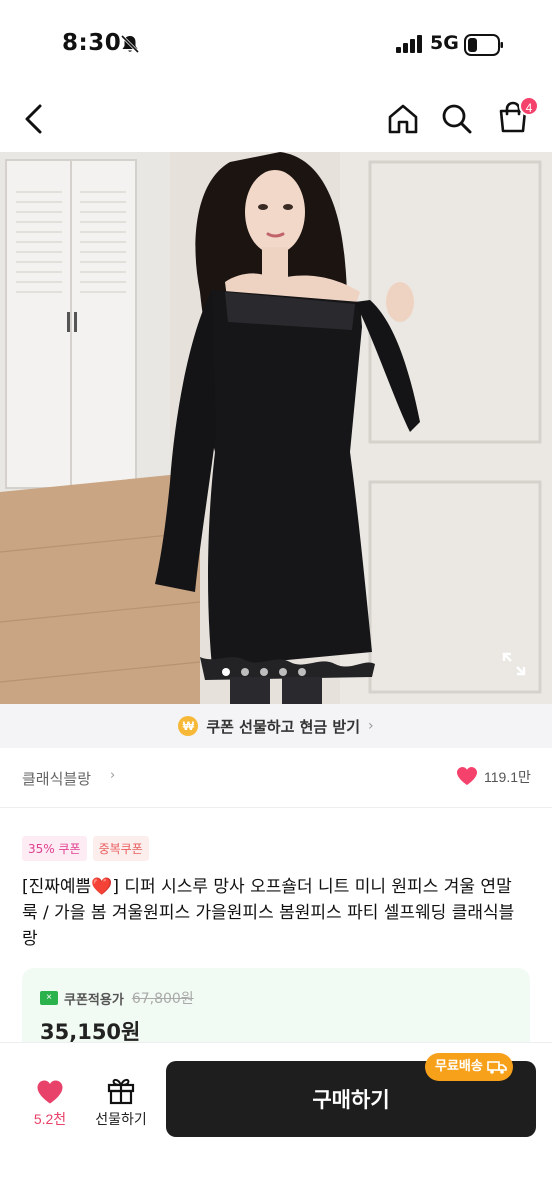 The image size is (552, 1200). What do you see at coordinates (283, 726) in the screenshot?
I see `coupon-gift-text: 쿠폰 선물하고 현금 받기` at bounding box center [283, 726].